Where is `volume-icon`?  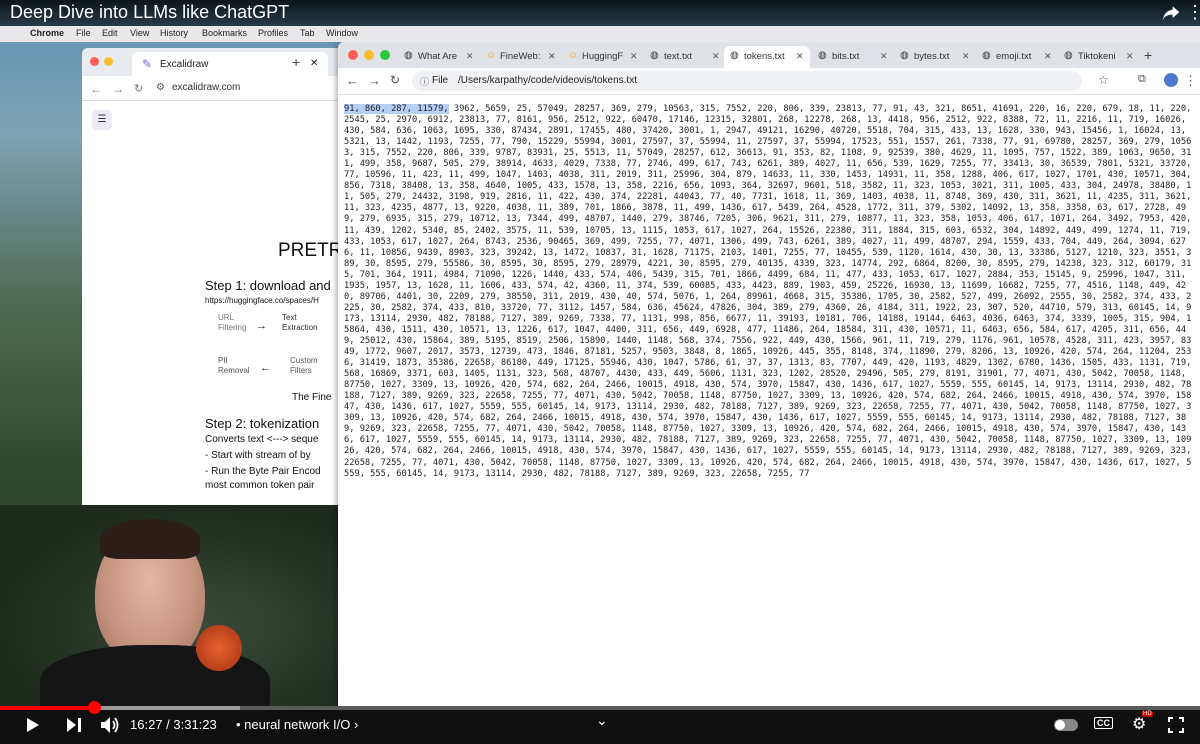 volume-icon is located at coordinates (110, 725).